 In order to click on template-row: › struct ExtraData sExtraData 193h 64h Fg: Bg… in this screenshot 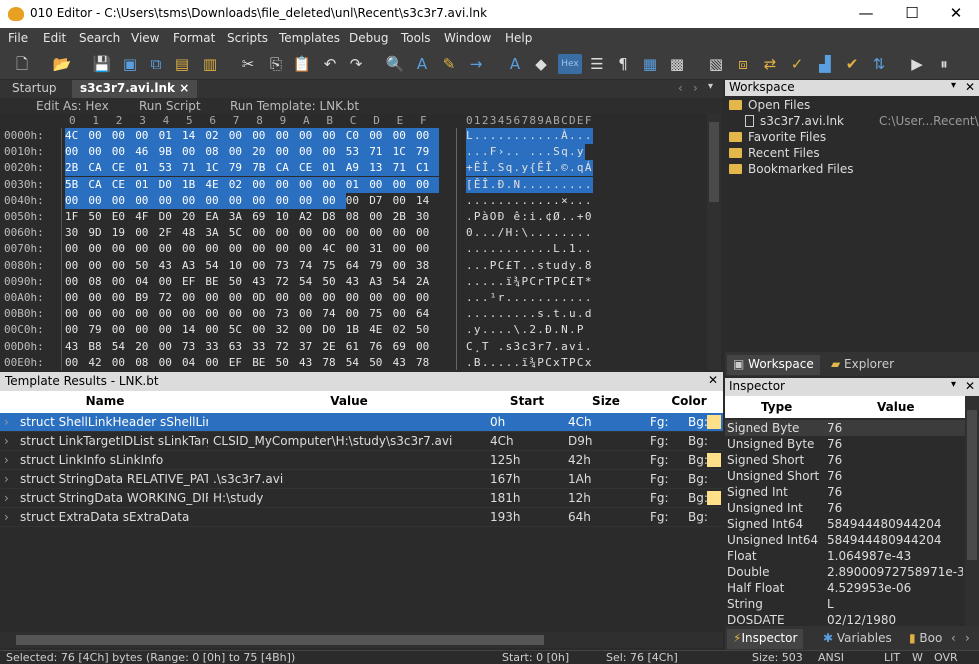, I will do `click(361, 517)`.